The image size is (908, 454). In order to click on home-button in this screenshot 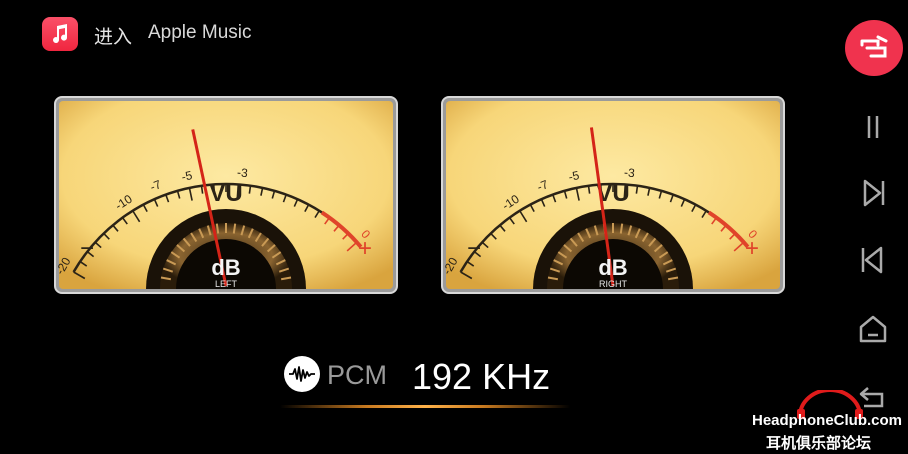, I will do `click(873, 329)`.